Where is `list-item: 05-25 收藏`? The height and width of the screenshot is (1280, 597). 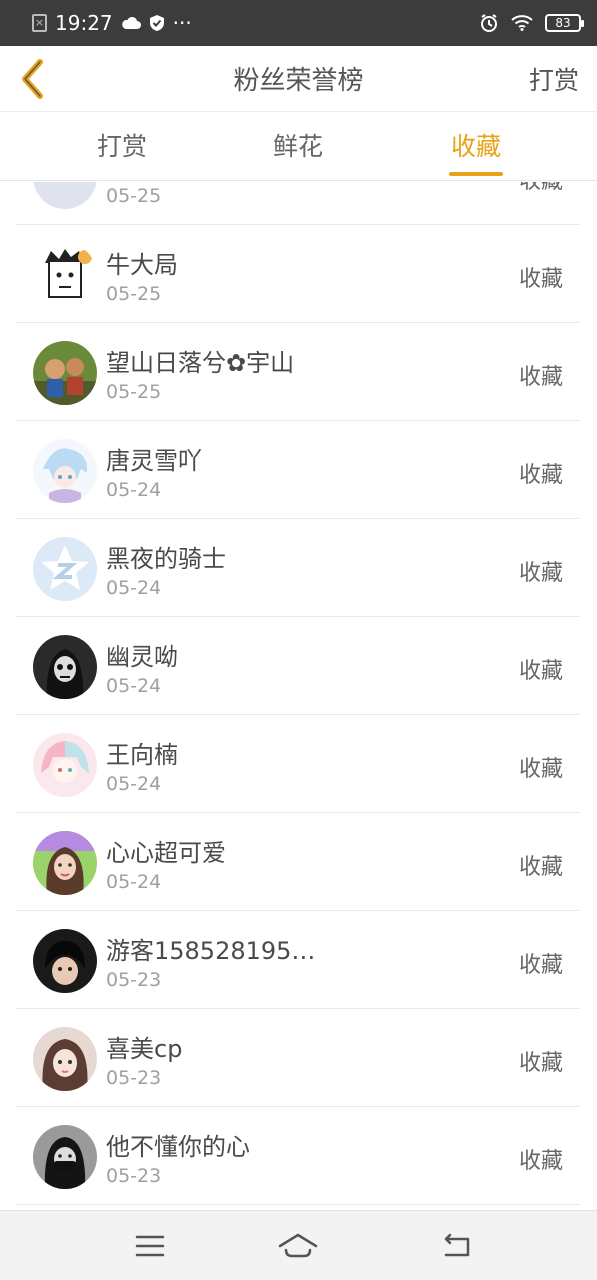
list-item: 05-25 收藏 is located at coordinates (298, 203).